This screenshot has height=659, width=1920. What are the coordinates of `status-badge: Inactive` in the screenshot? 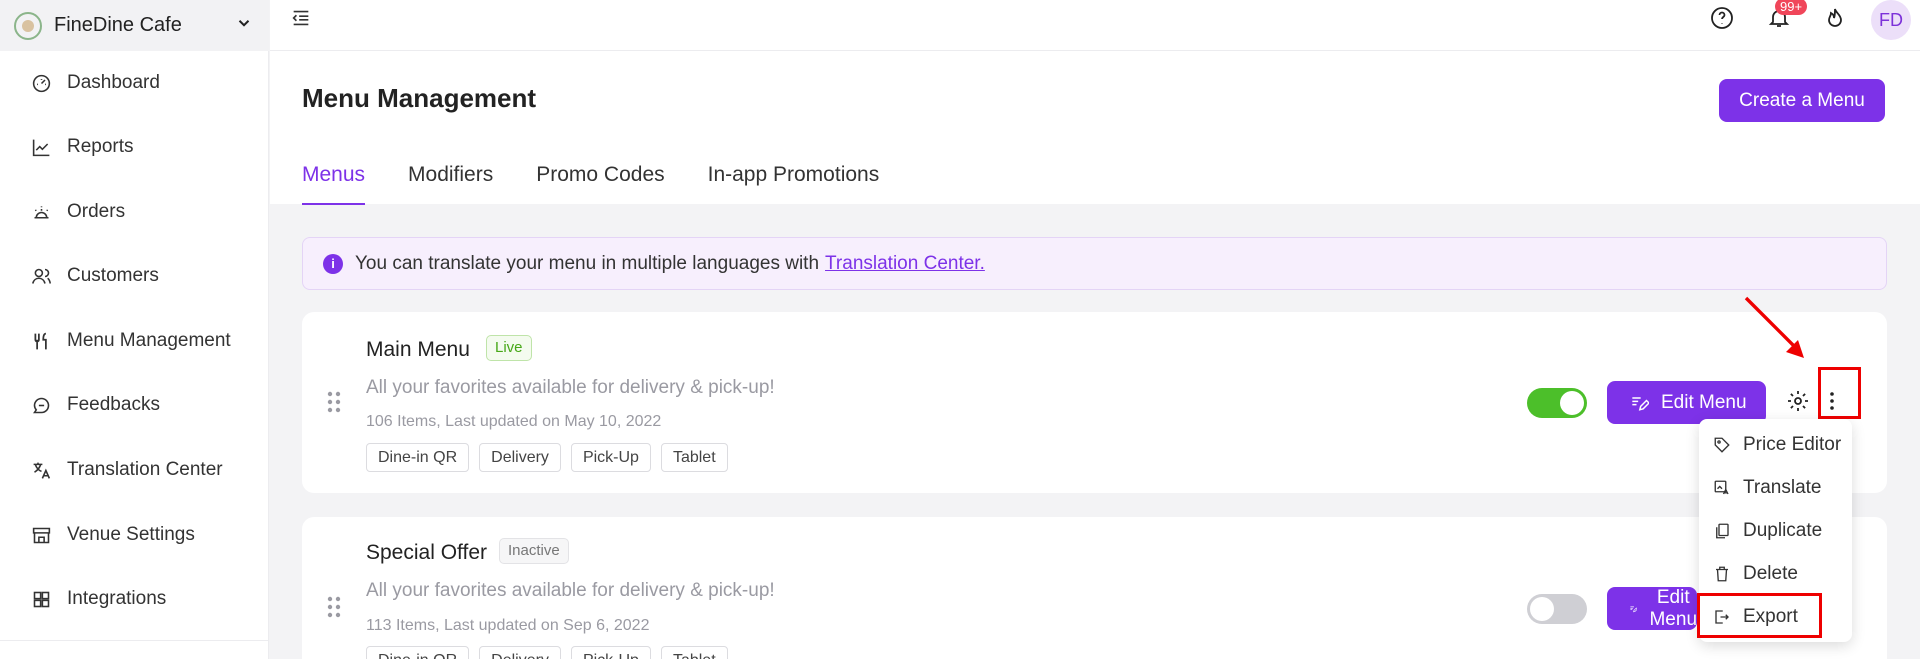 It's located at (534, 551).